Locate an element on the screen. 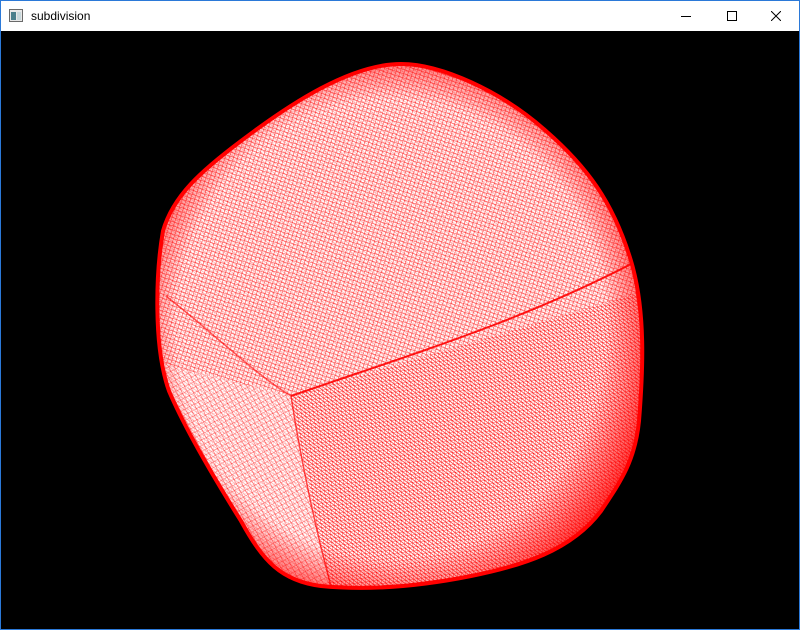  minimize-button is located at coordinates (686, 16).